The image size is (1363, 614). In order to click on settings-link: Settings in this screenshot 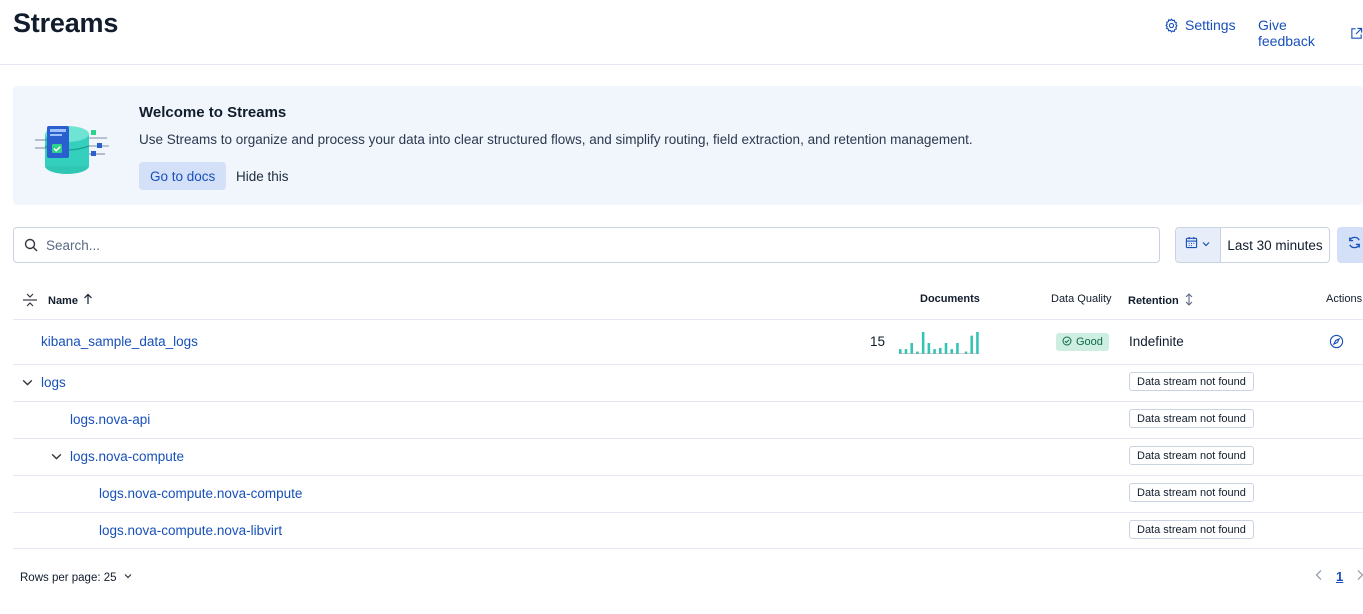, I will do `click(1200, 25)`.